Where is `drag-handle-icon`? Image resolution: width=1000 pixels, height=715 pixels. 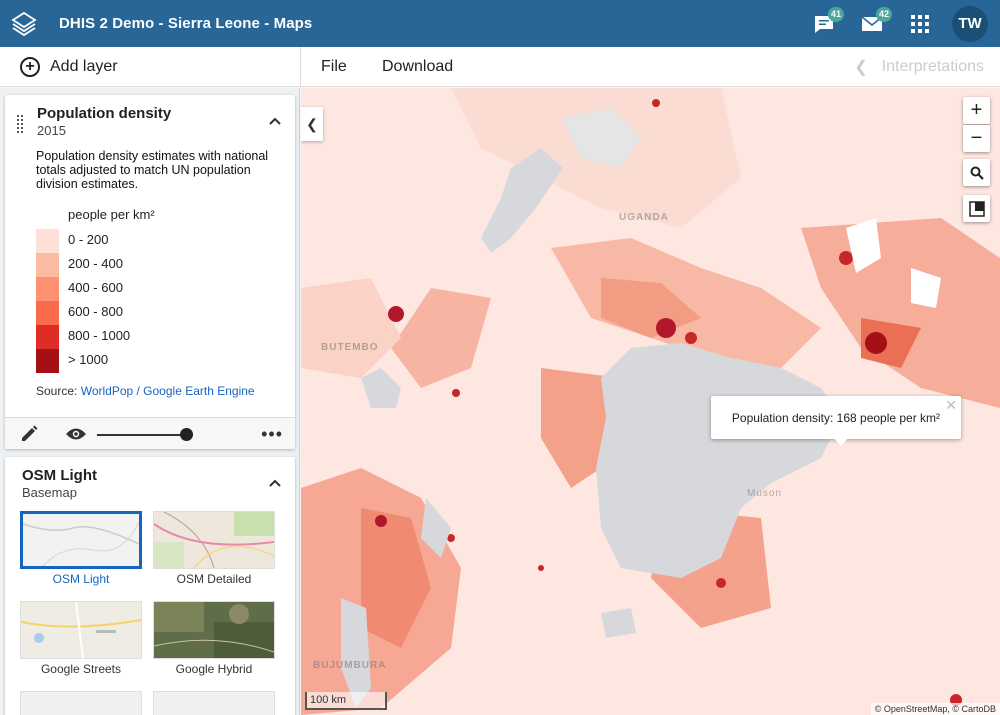 drag-handle-icon is located at coordinates (21, 124).